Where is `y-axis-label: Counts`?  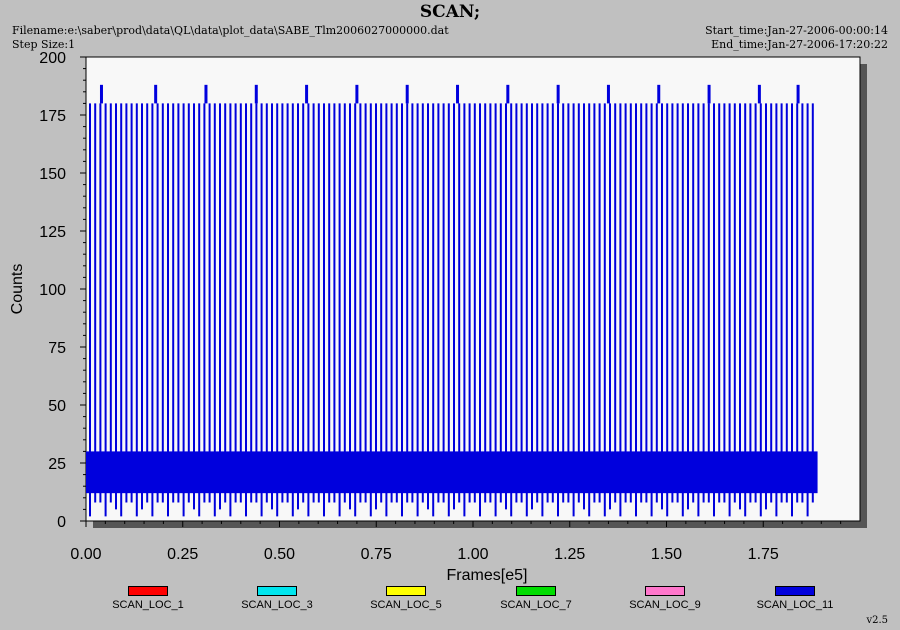 y-axis-label: Counts is located at coordinates (17, 289).